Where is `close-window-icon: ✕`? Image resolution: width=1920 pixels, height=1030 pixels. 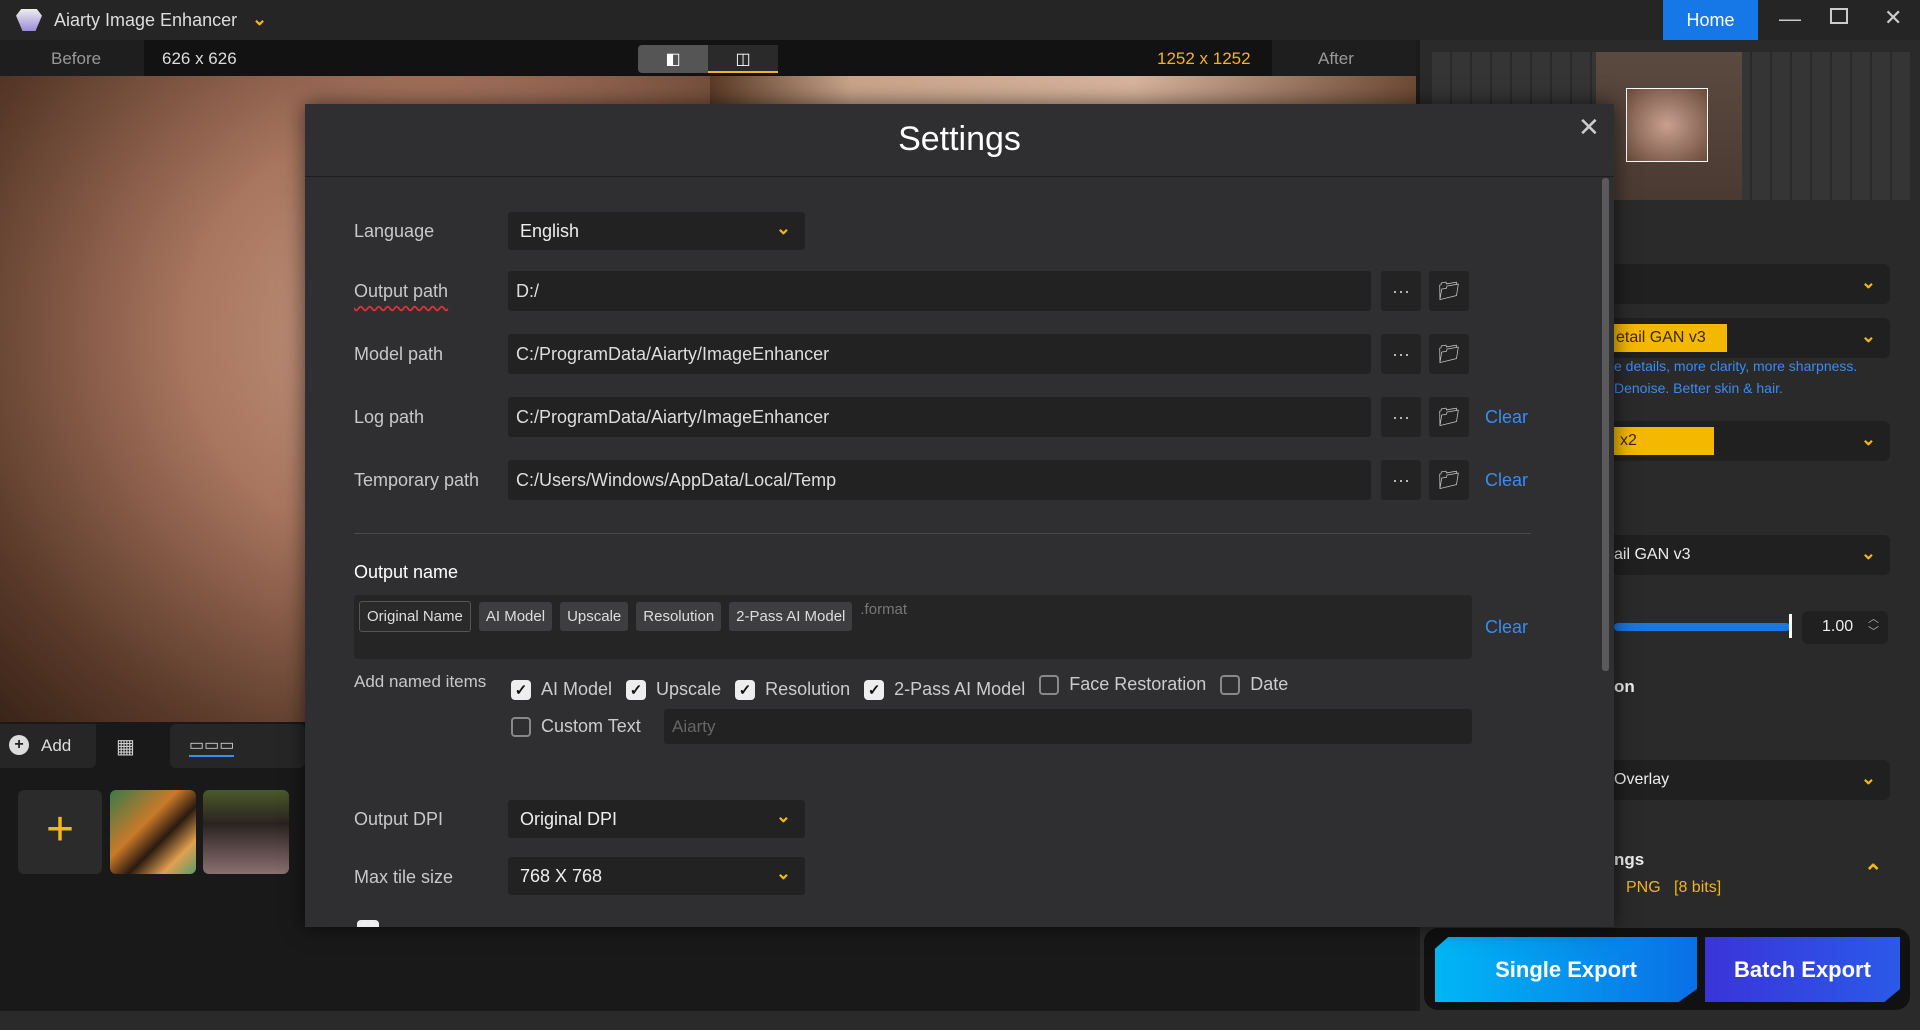 close-window-icon: ✕ is located at coordinates (1893, 18).